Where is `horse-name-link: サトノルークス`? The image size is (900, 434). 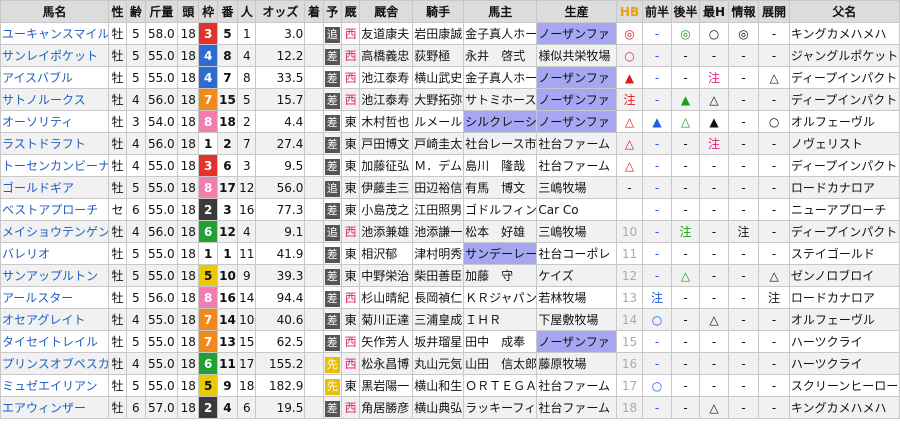
horse-name-link: サトノルークス is located at coordinates (54, 99).